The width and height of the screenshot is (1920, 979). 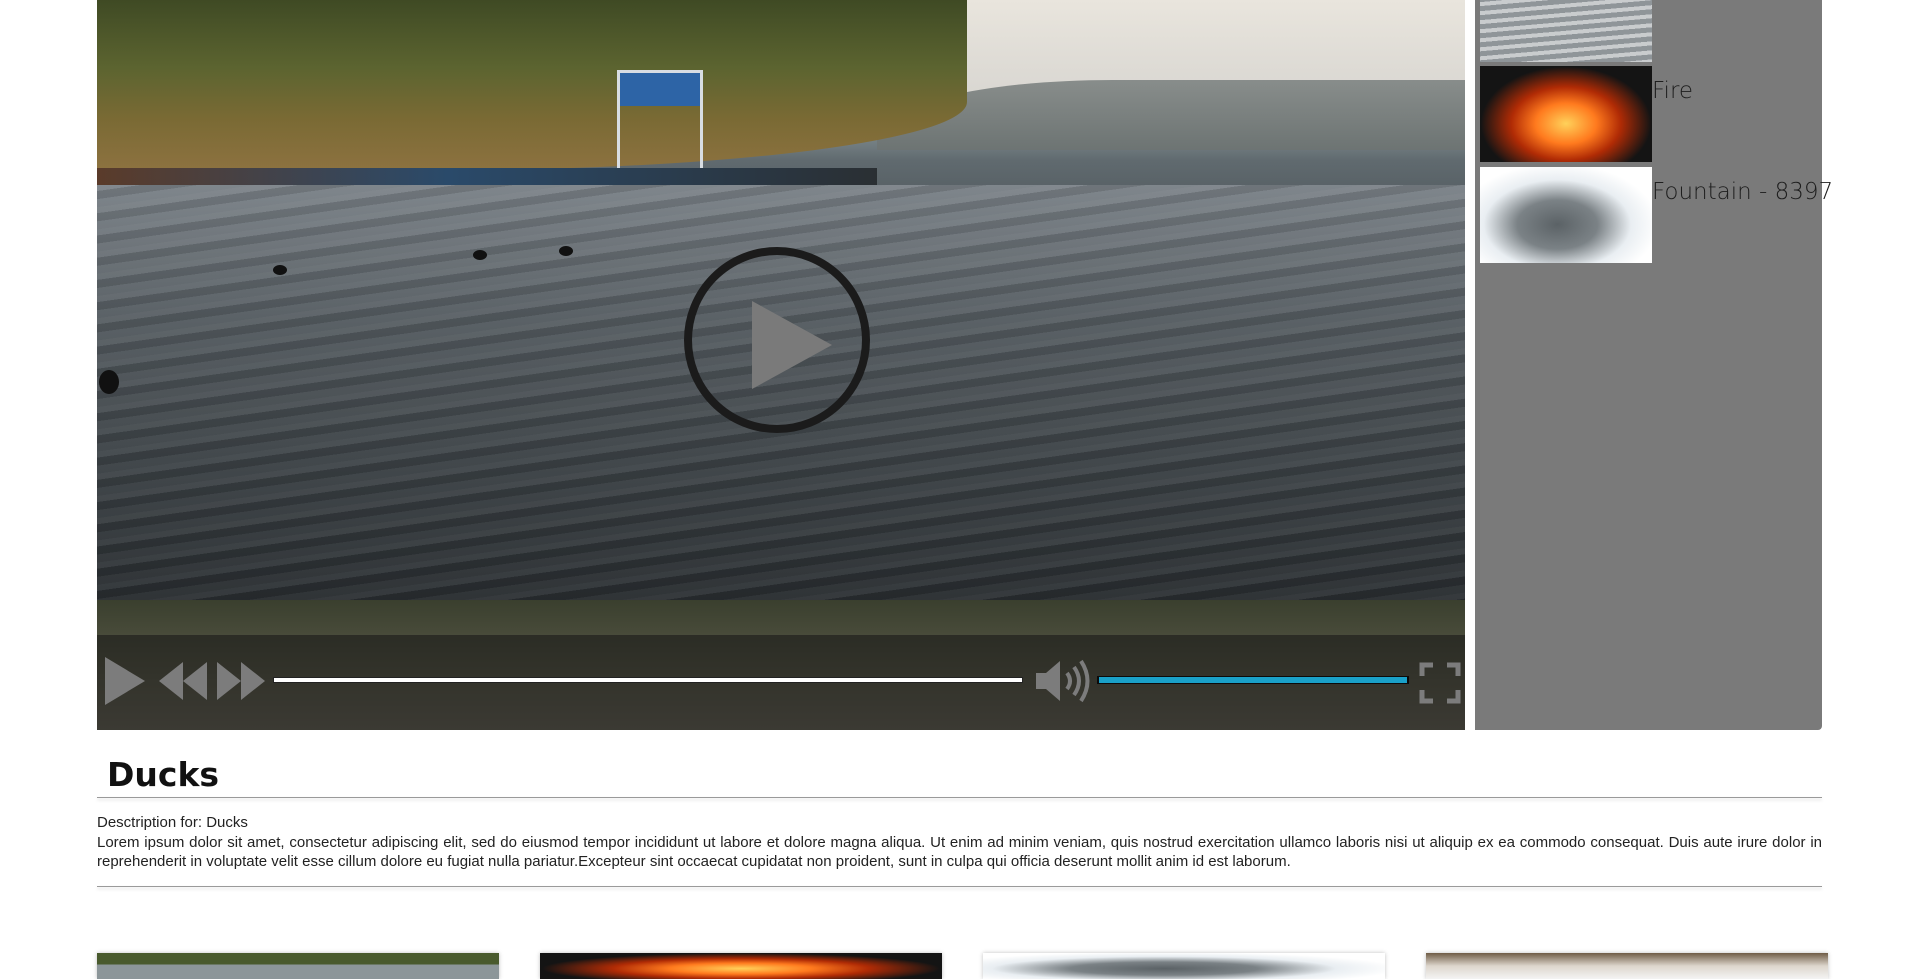 I want to click on play-circle-icon, so click(x=792, y=345).